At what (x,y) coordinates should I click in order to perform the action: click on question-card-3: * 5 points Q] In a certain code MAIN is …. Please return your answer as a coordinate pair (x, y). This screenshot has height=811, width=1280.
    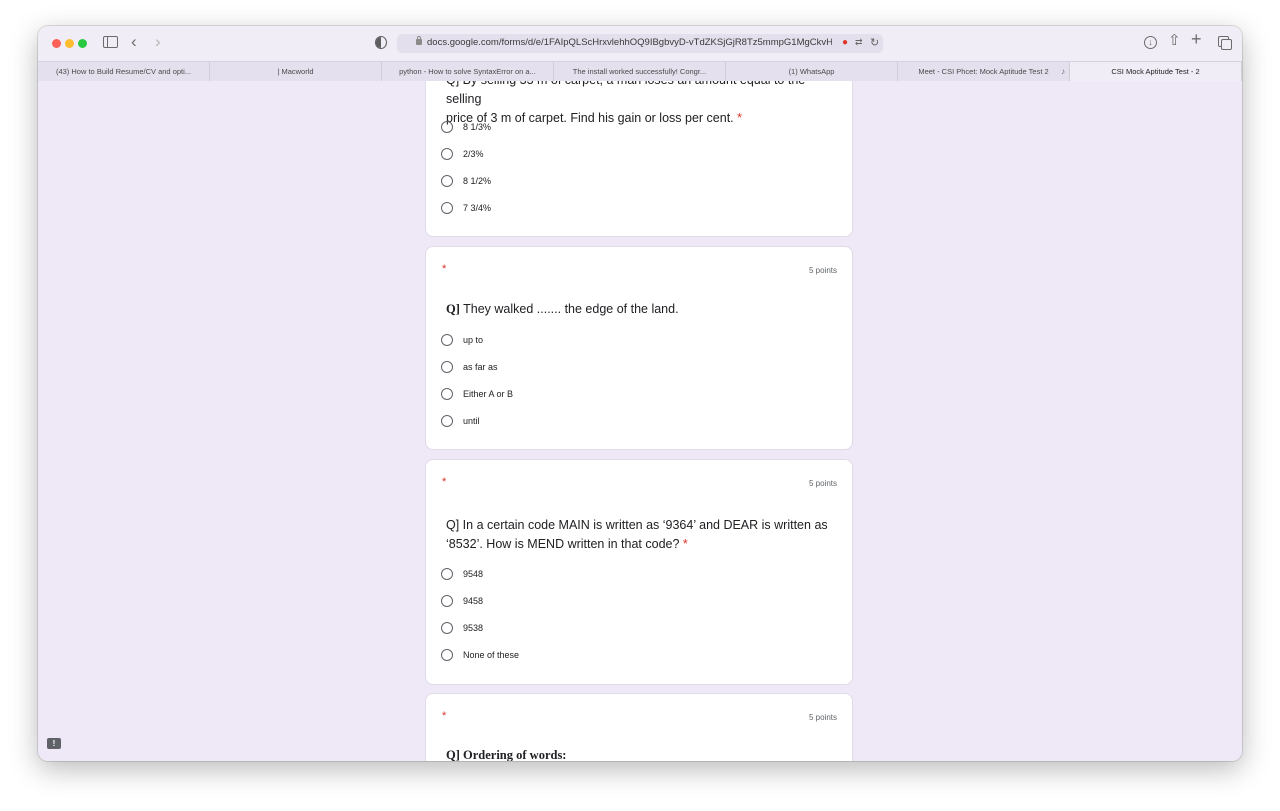
    Looking at the image, I should click on (639, 572).